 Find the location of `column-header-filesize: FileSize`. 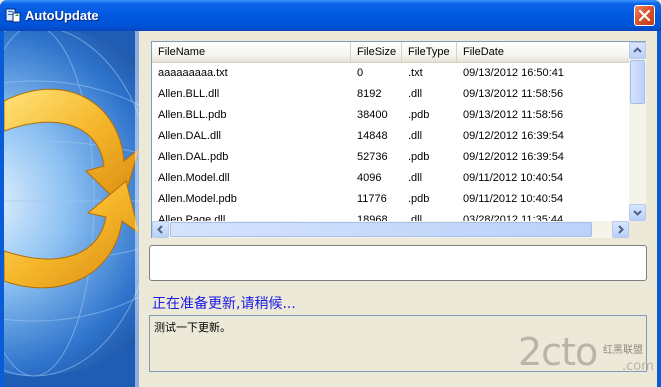

column-header-filesize: FileSize is located at coordinates (376, 52).